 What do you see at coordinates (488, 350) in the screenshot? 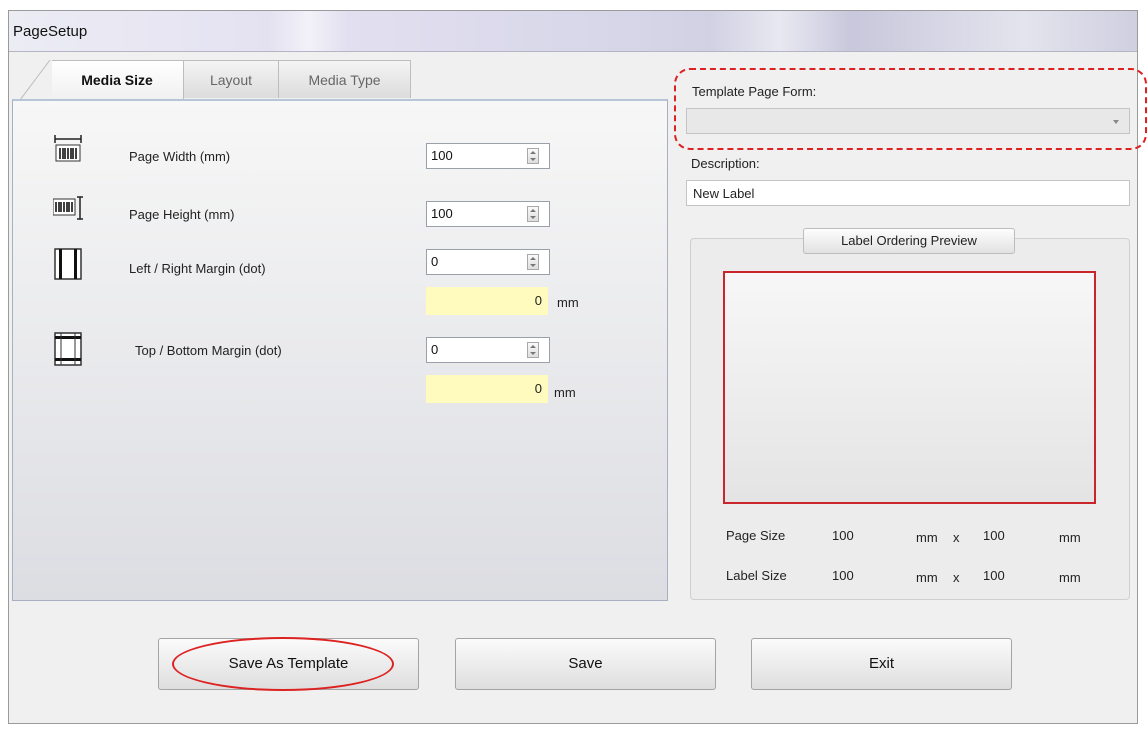
I see `top-bottom-margin-field: 0` at bounding box center [488, 350].